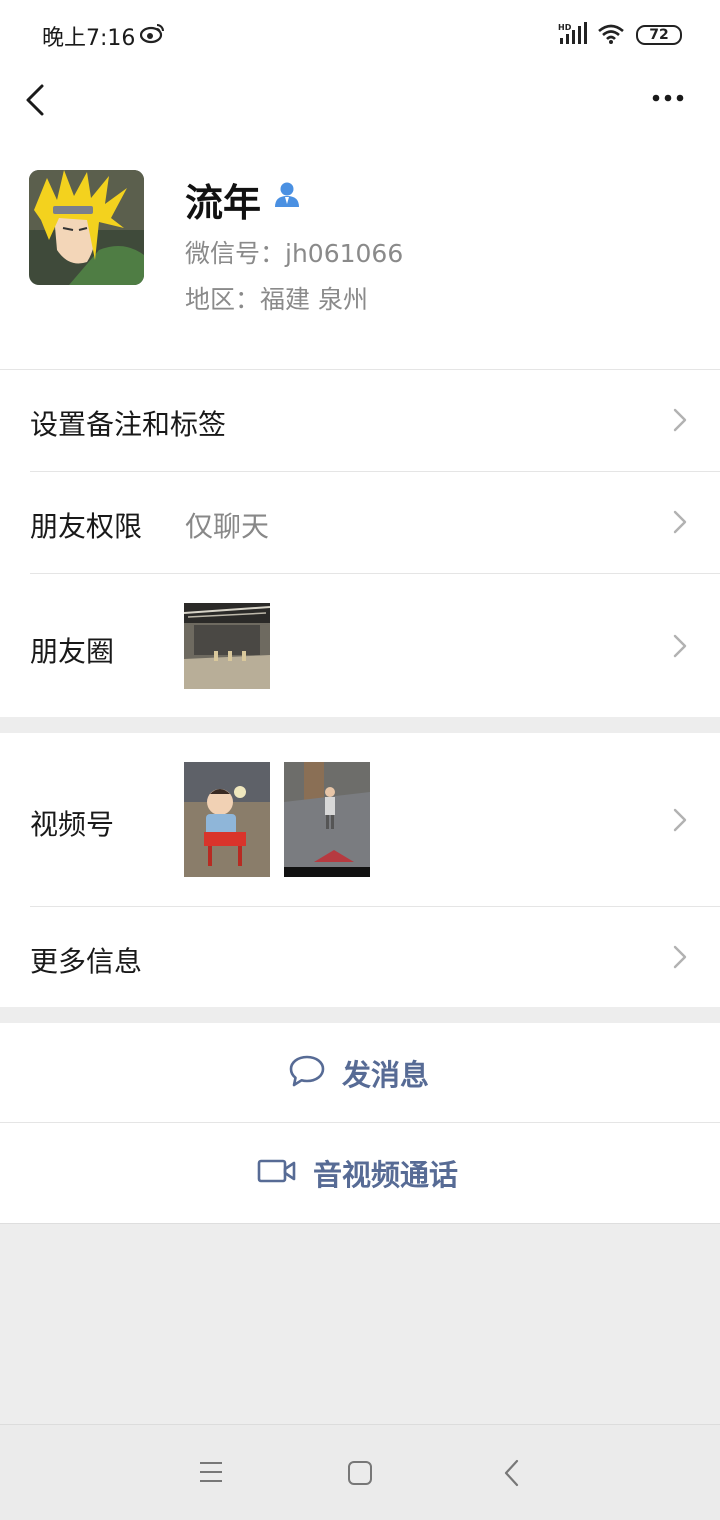 The height and width of the screenshot is (1520, 720). I want to click on remark-row: 设置备注和标签, so click(360, 420).